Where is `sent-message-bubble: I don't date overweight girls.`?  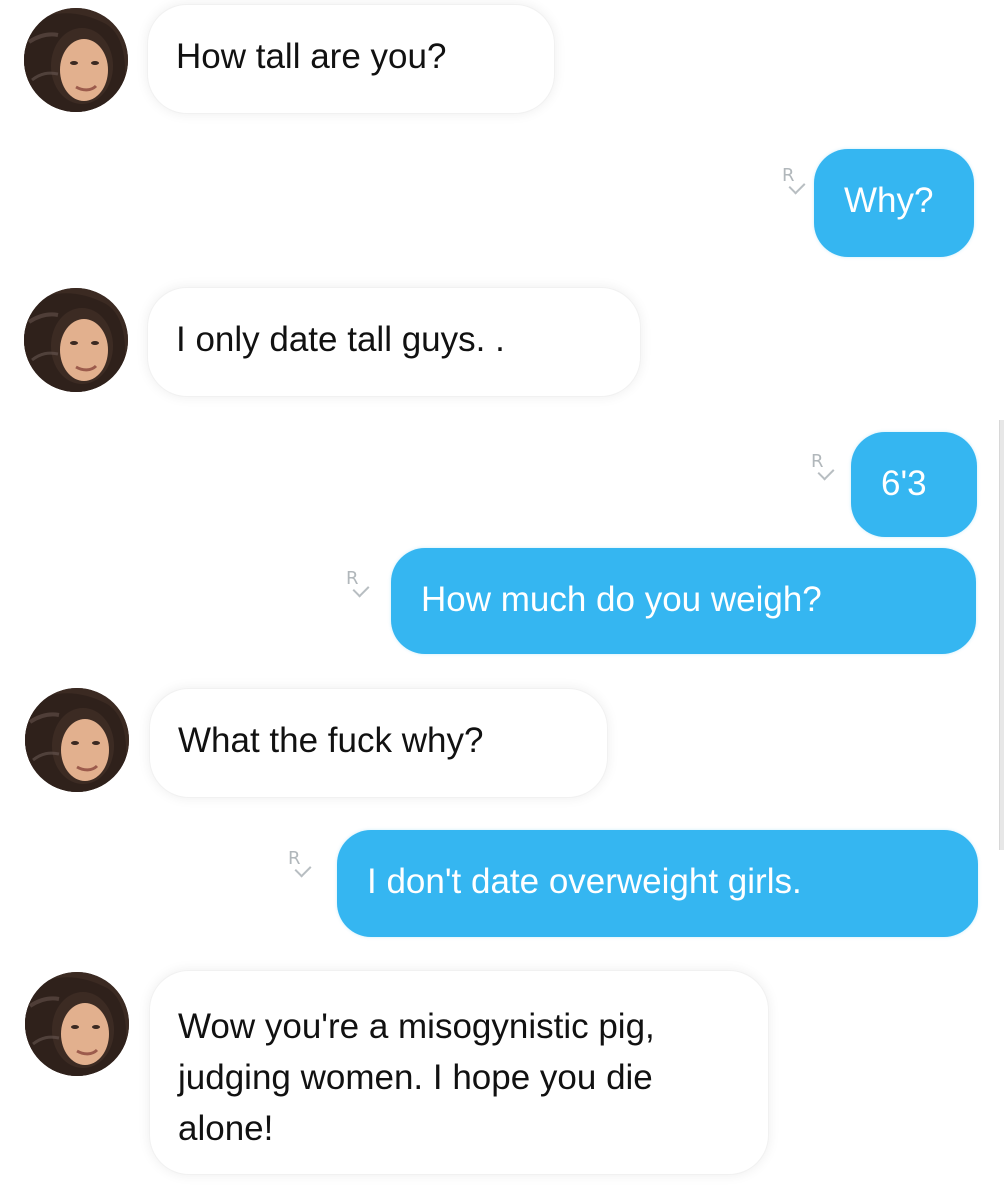
sent-message-bubble: I don't date overweight girls. is located at coordinates (657, 883).